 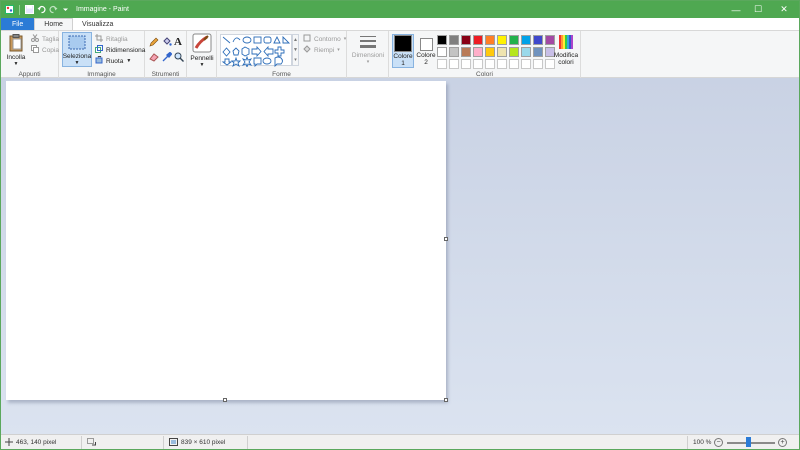 What do you see at coordinates (29, 9) in the screenshot?
I see `save-icon` at bounding box center [29, 9].